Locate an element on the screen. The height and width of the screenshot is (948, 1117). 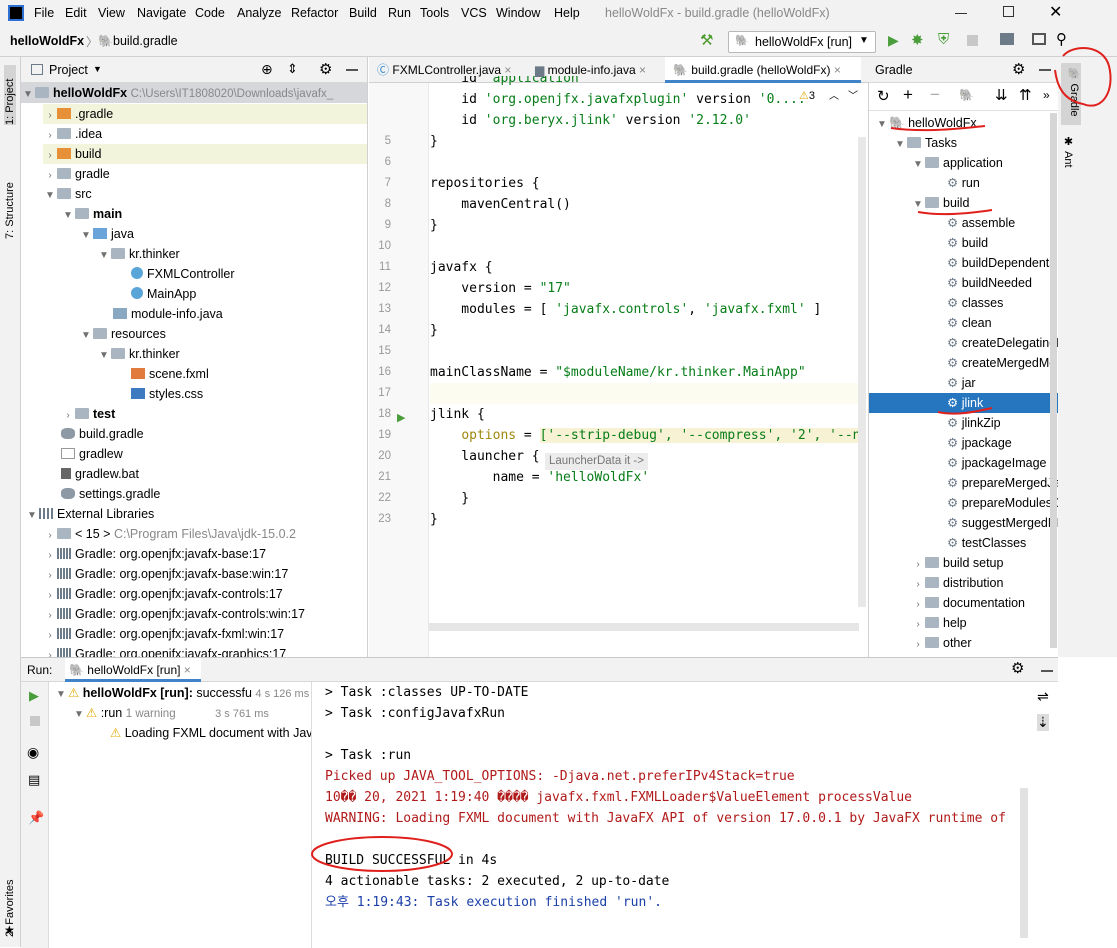
menu-build: Build is located at coordinates (363, 13).